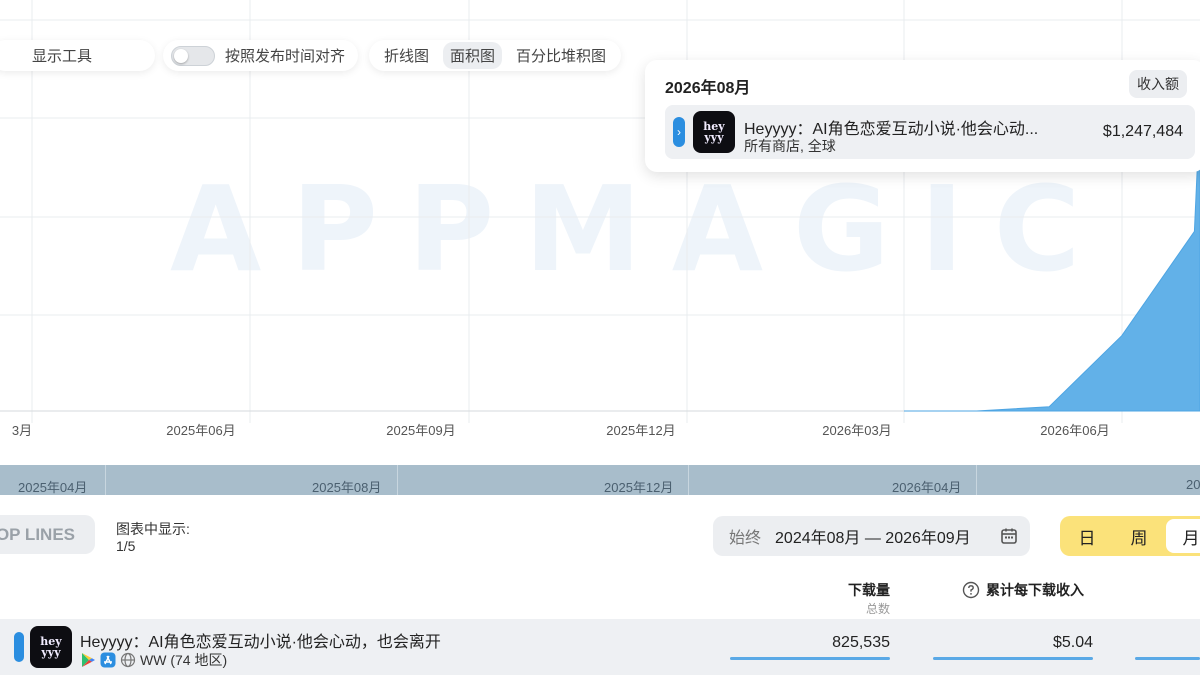 Image resolution: width=1200 pixels, height=675 pixels. Describe the element at coordinates (640, 430) in the screenshot. I see `x-tick-label: 2025年12月` at that location.